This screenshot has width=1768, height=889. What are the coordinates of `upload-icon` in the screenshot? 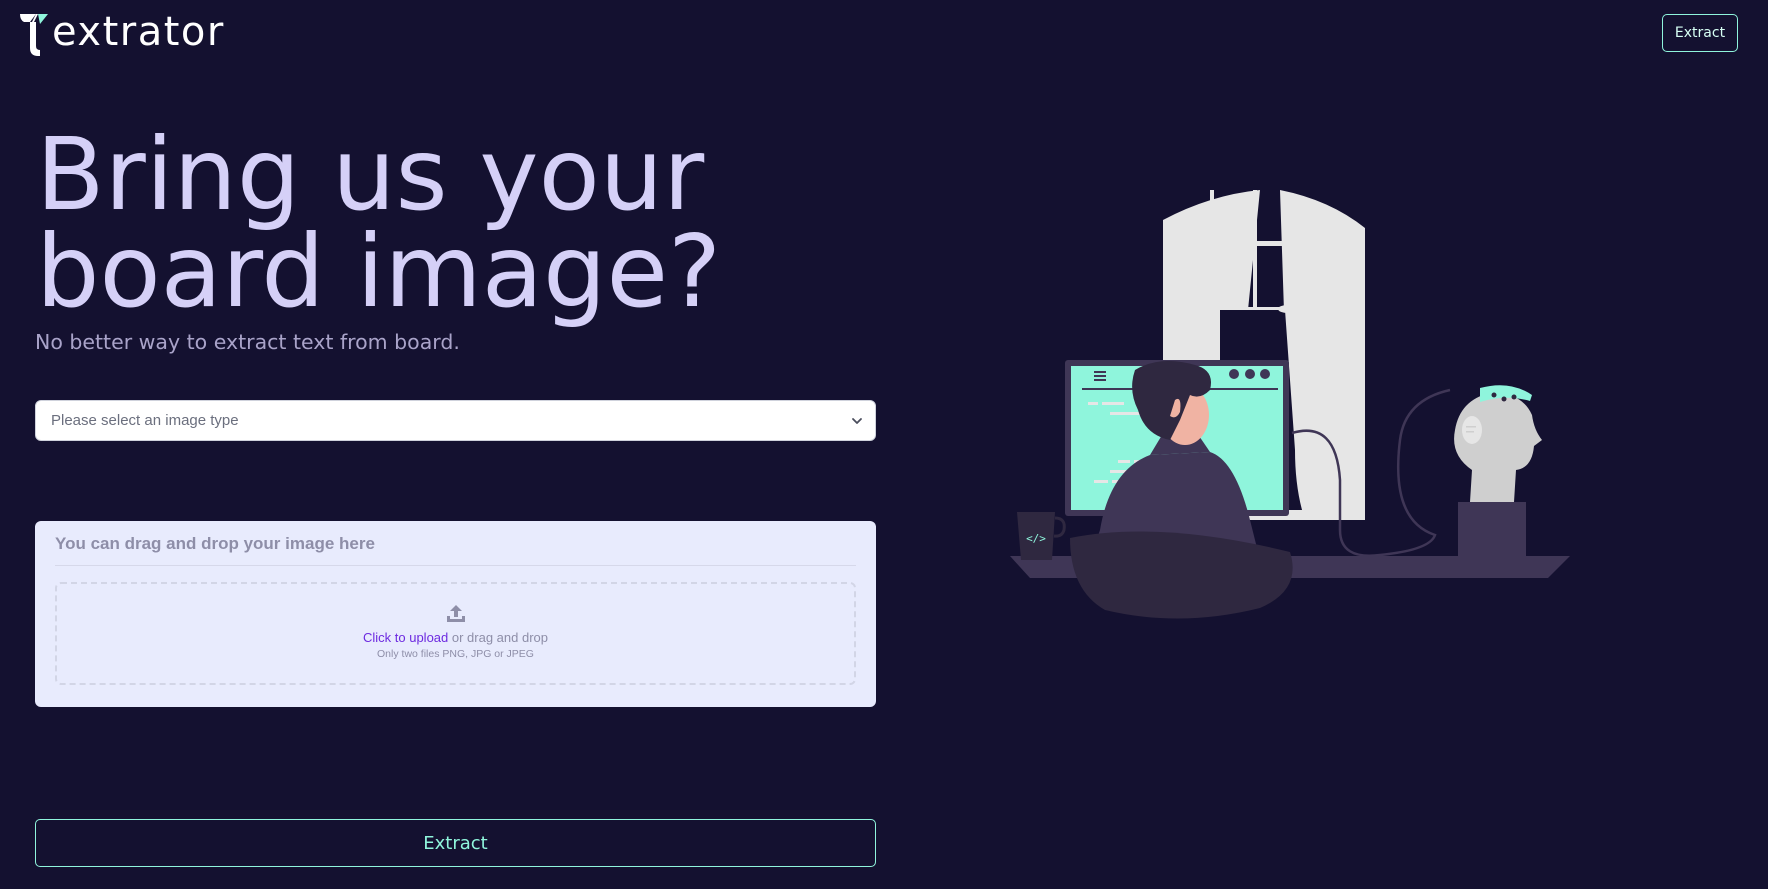 It's located at (455, 613).